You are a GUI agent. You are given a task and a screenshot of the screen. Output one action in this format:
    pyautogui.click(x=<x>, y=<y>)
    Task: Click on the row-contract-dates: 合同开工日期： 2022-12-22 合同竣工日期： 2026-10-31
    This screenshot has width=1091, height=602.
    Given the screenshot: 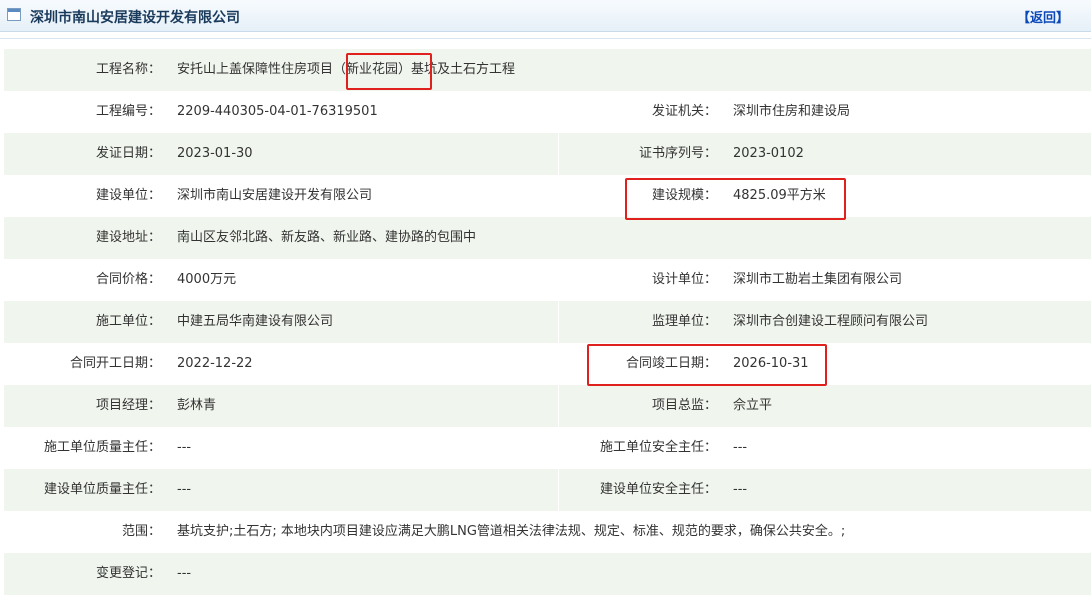 What is the action you would take?
    pyautogui.click(x=547, y=364)
    